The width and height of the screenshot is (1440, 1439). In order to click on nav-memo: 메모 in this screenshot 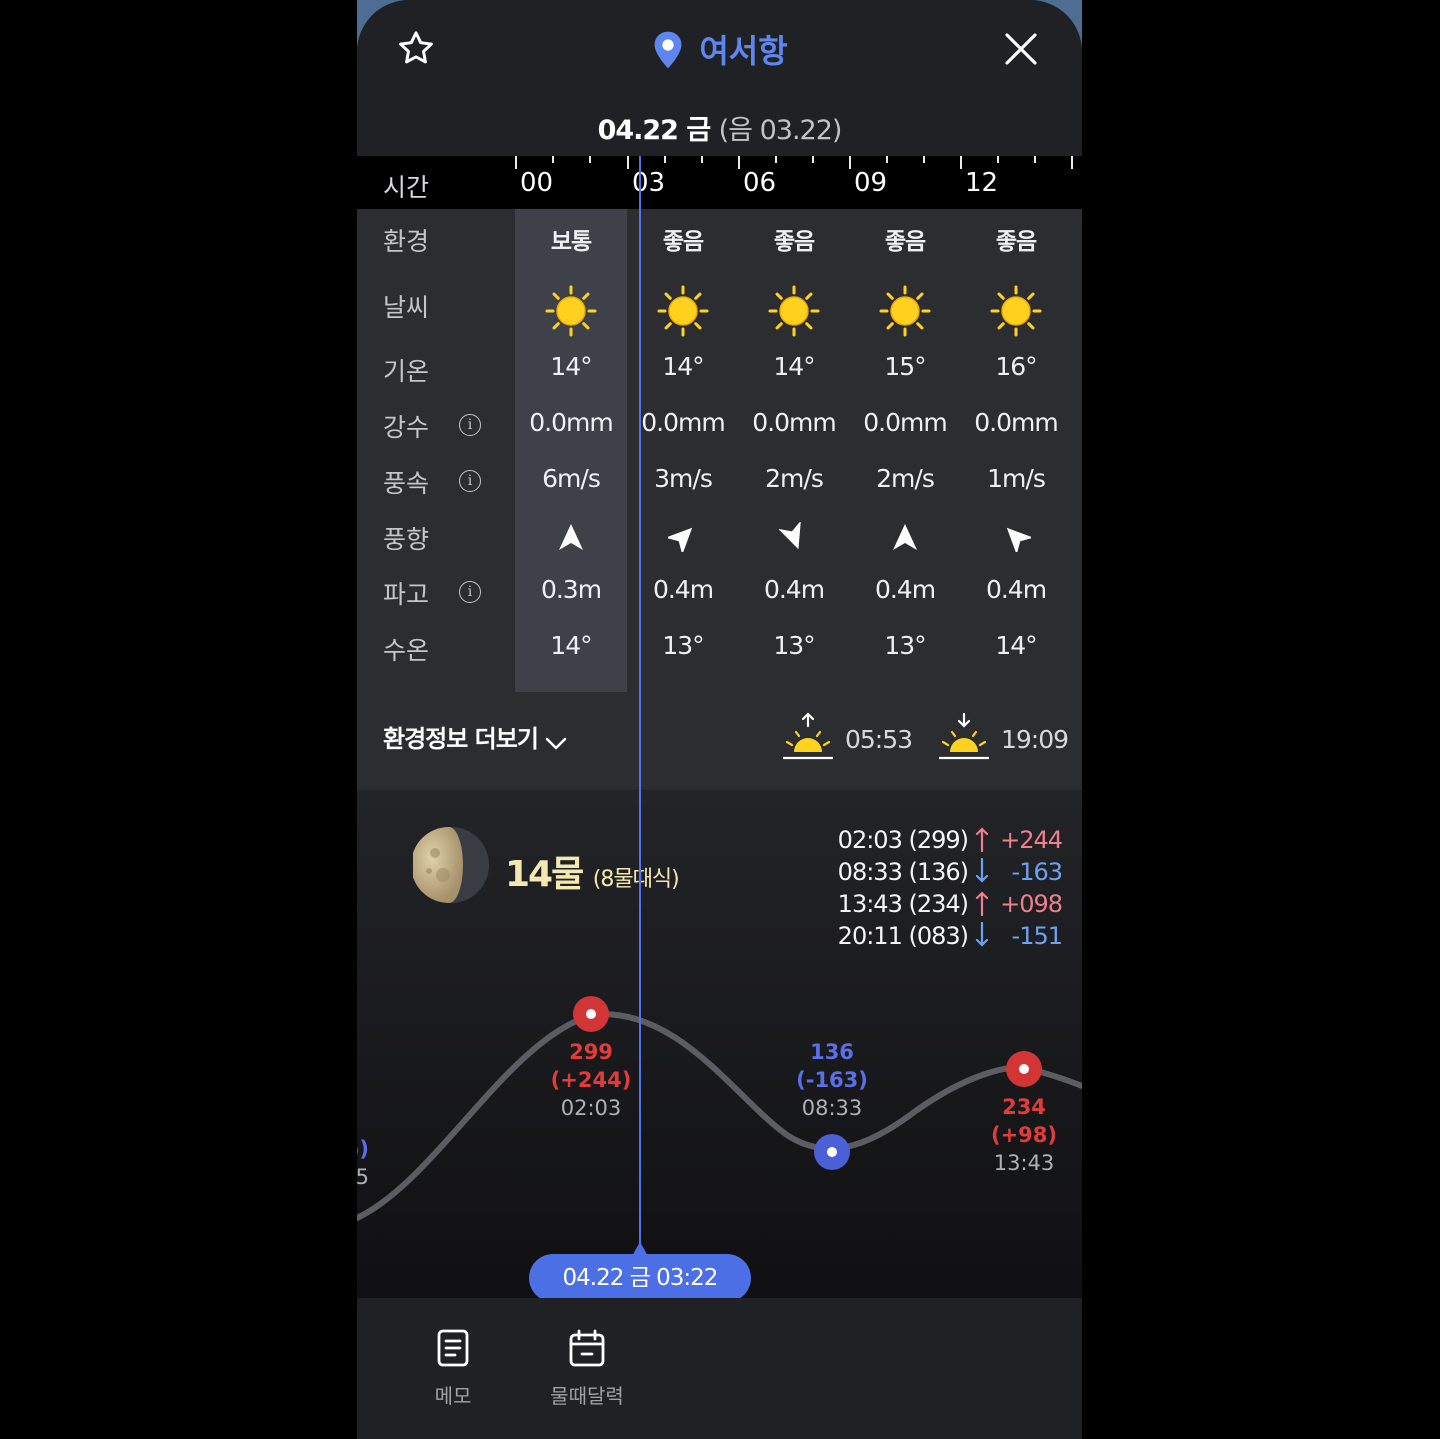, I will do `click(453, 1368)`.